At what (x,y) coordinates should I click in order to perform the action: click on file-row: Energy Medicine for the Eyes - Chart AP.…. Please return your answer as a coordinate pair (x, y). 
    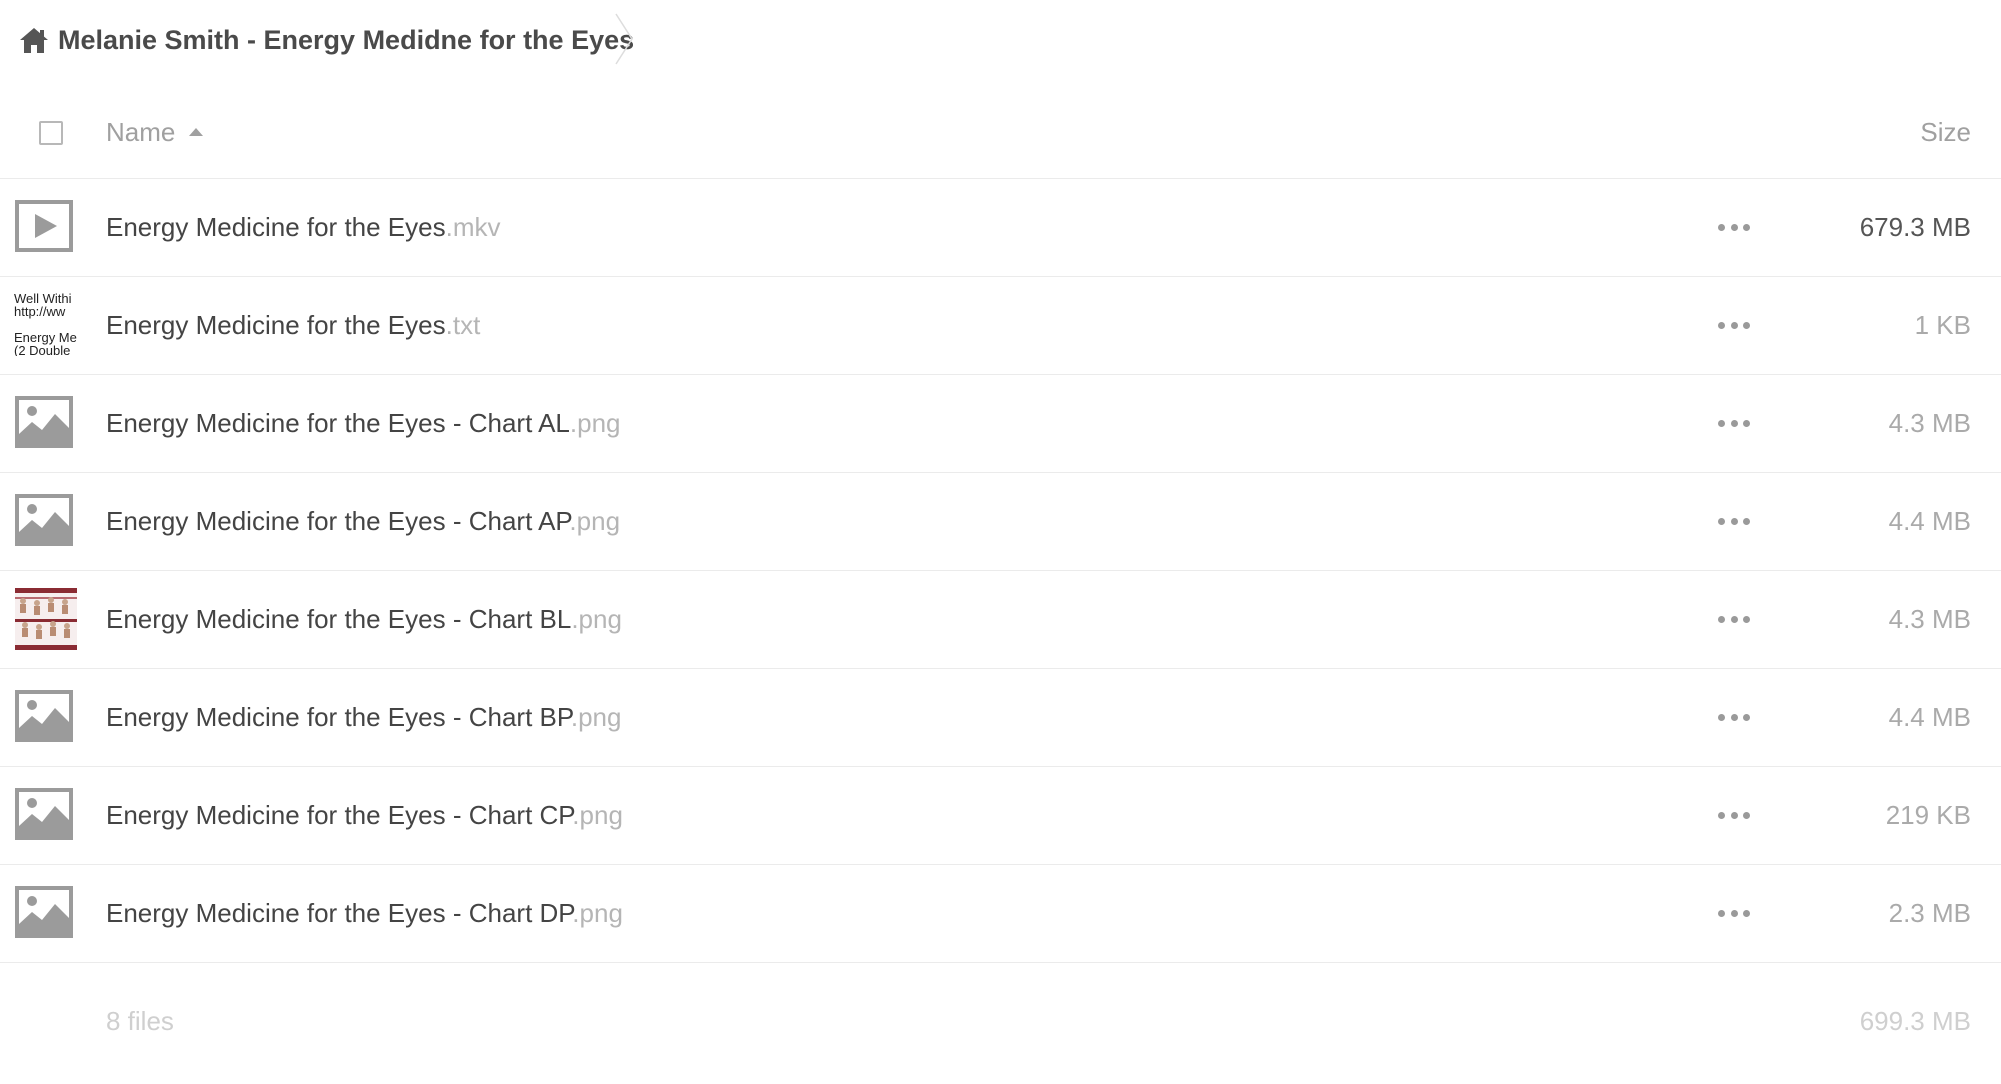
    Looking at the image, I should click on (1000, 522).